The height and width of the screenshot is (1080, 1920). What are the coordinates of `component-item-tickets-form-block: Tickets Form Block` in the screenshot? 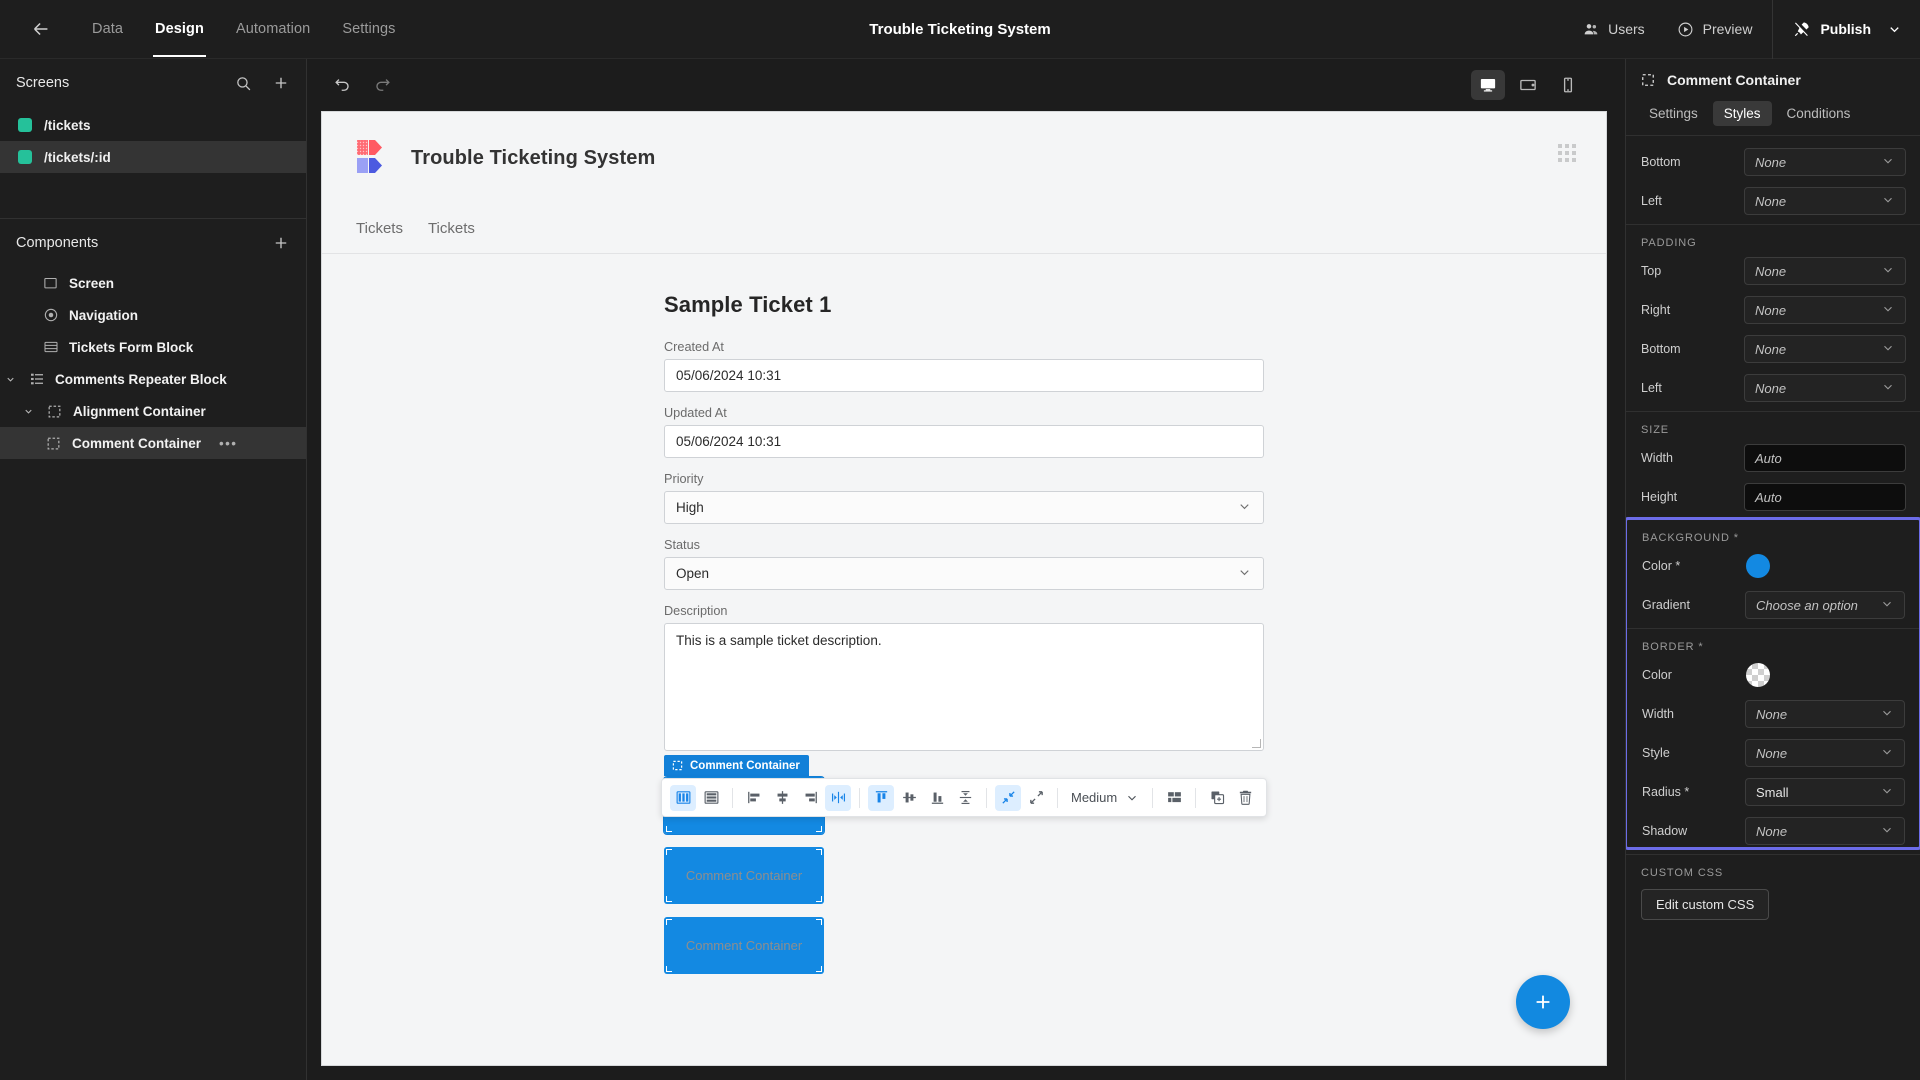 It's located at (153, 347).